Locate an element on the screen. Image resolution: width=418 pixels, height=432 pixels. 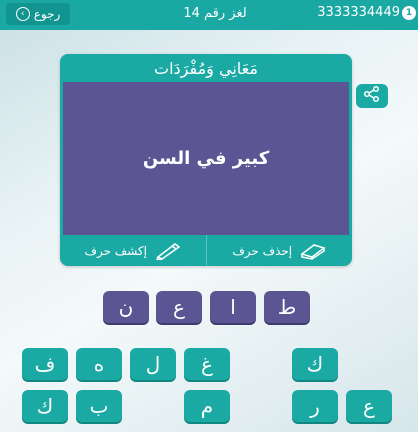
share-button is located at coordinates (372, 96).